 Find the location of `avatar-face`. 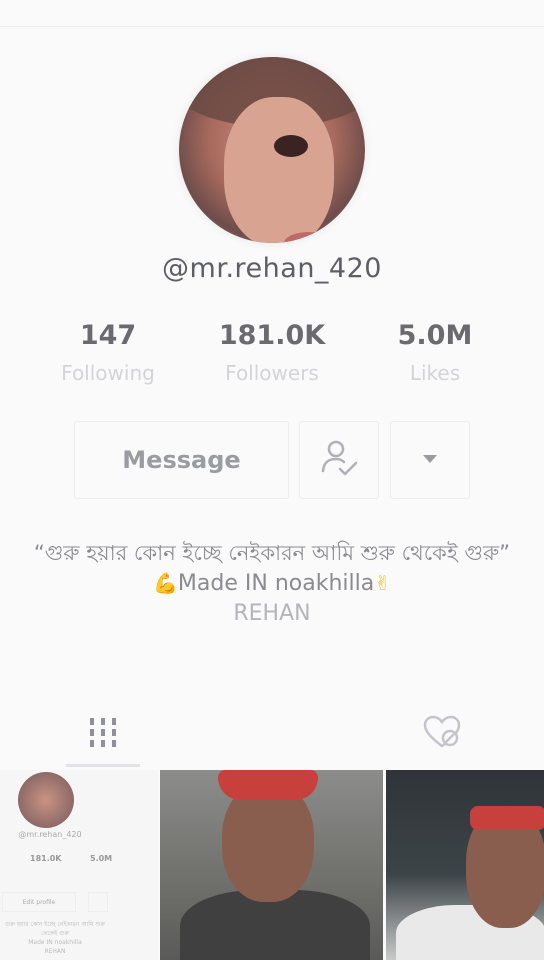

avatar-face is located at coordinates (279, 170).